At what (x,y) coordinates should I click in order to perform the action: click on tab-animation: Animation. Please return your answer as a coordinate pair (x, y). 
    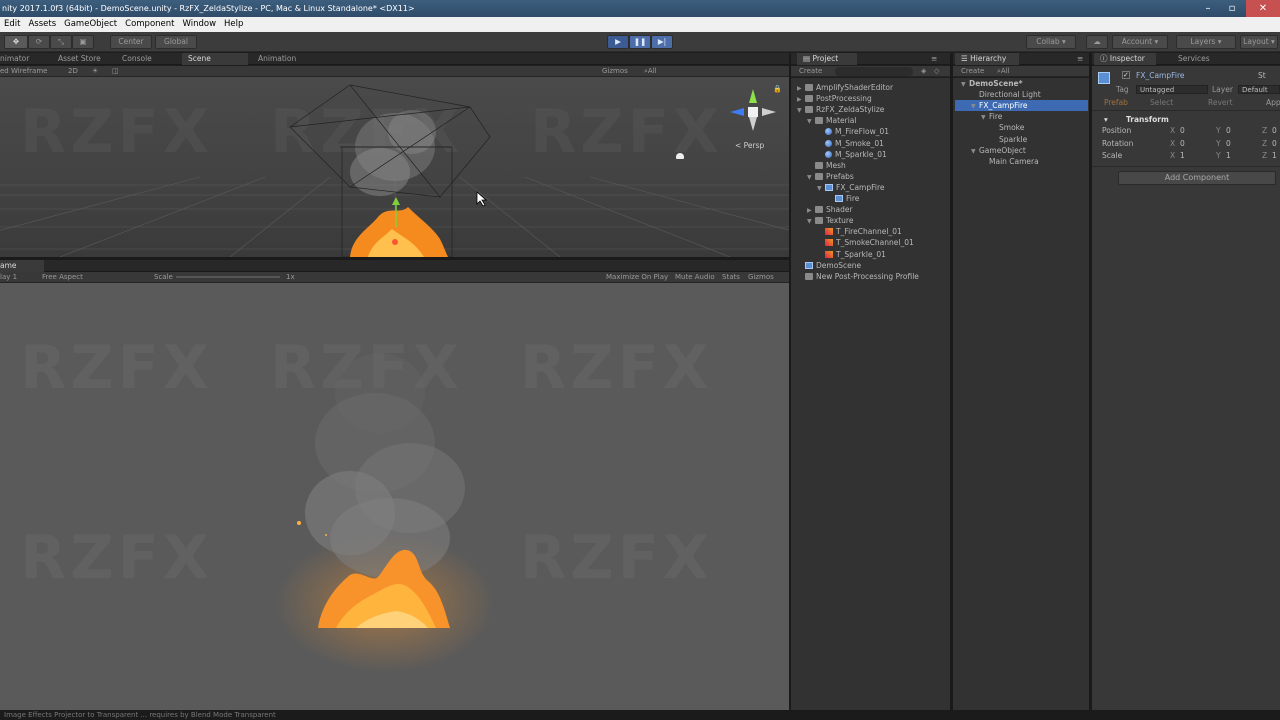
    Looking at the image, I should click on (277, 59).